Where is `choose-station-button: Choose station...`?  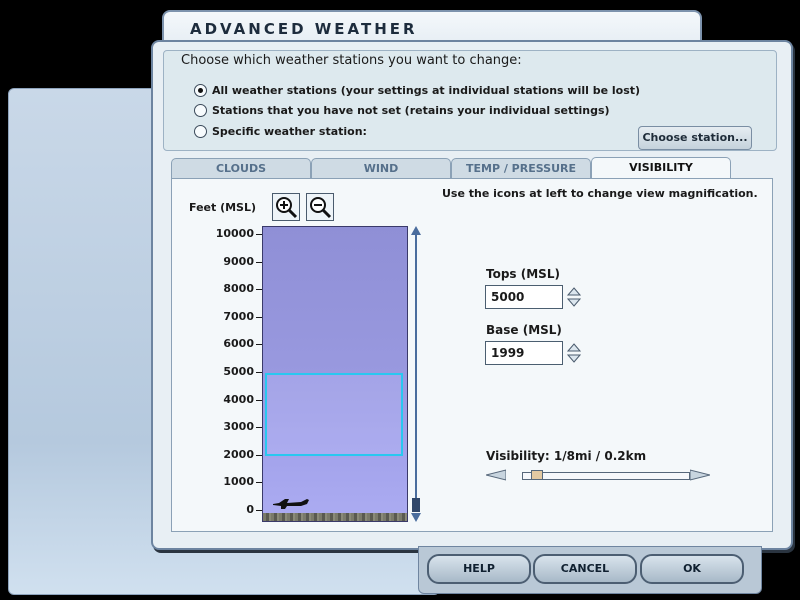 choose-station-button: Choose station... is located at coordinates (695, 138).